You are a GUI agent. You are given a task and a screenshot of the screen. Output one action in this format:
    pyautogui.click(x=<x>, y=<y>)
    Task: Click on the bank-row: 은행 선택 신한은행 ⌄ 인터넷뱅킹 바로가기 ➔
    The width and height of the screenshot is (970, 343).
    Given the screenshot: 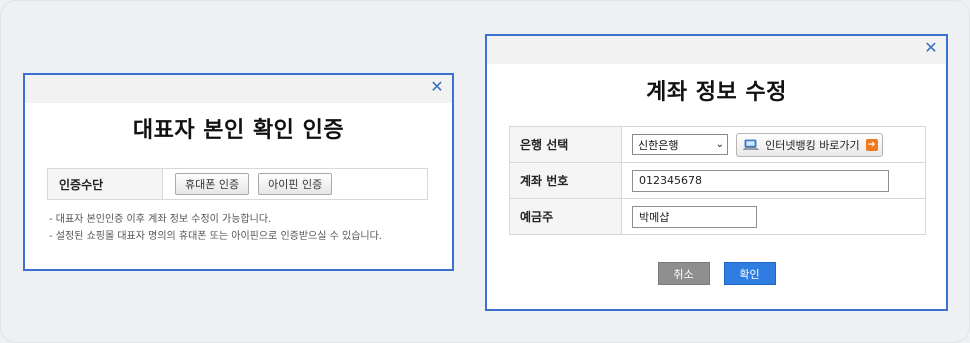 What is the action you would take?
    pyautogui.click(x=717, y=144)
    